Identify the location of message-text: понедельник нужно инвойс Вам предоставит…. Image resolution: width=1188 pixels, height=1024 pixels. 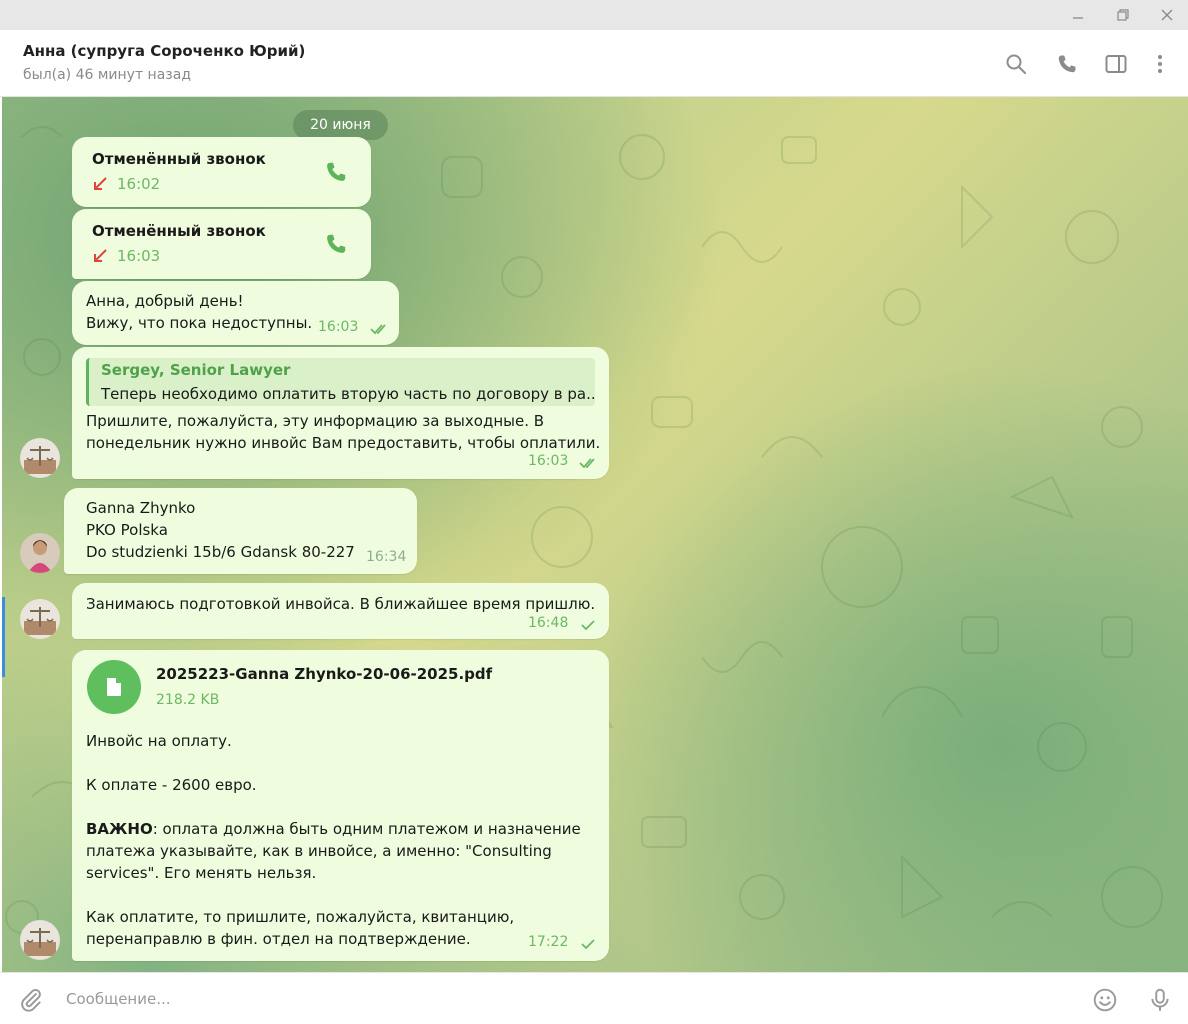
(343, 443).